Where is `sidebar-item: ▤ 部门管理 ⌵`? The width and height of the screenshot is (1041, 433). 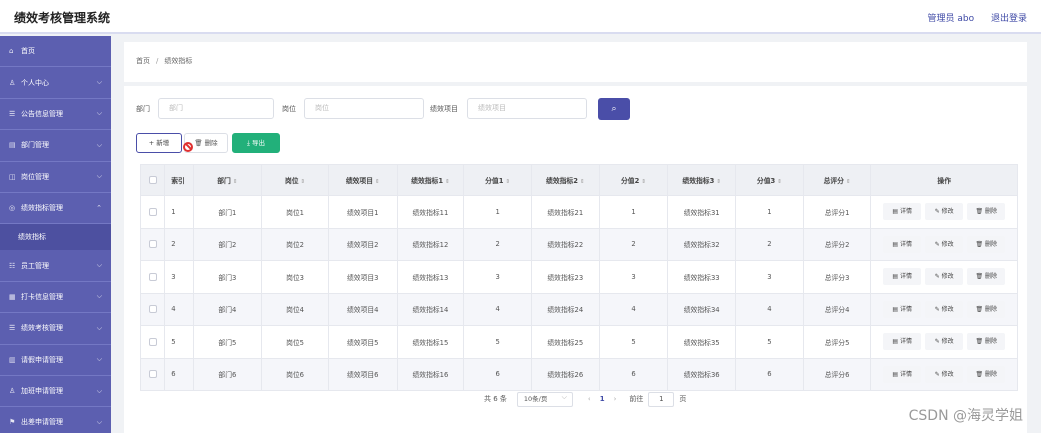
sidebar-item: ▤ 部门管理 ⌵ is located at coordinates (55, 146).